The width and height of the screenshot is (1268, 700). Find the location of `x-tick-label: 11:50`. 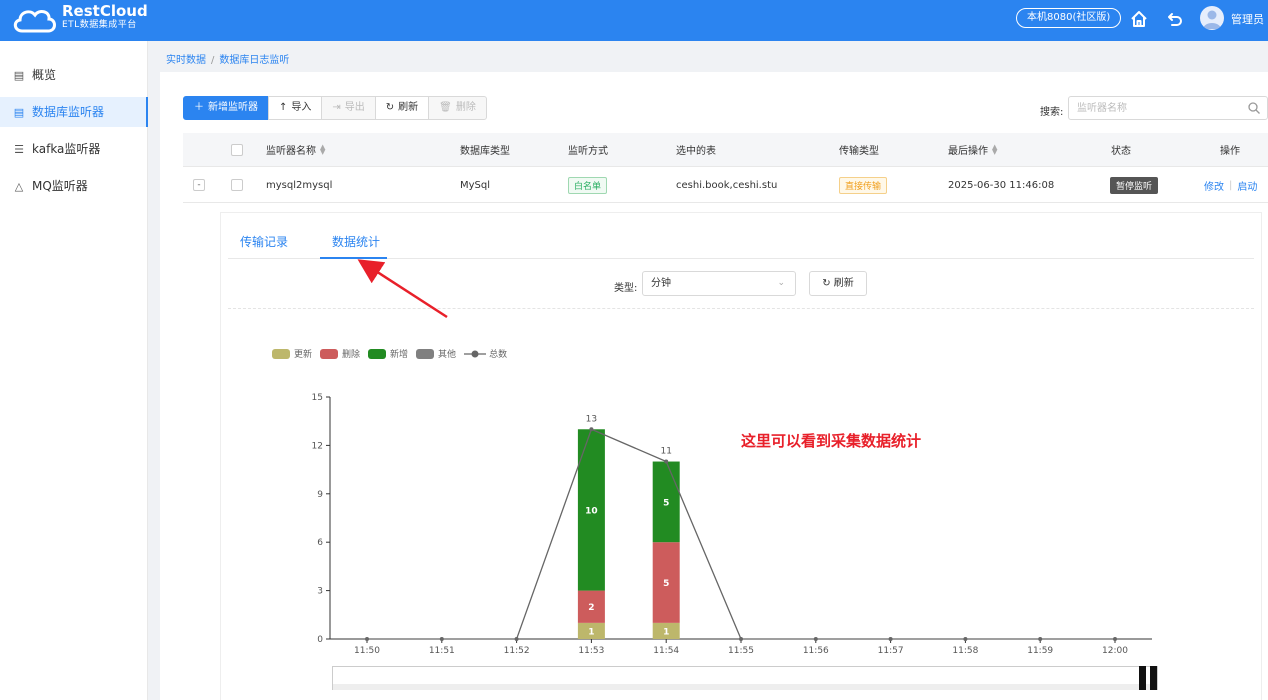

x-tick-label: 11:50 is located at coordinates (367, 651).